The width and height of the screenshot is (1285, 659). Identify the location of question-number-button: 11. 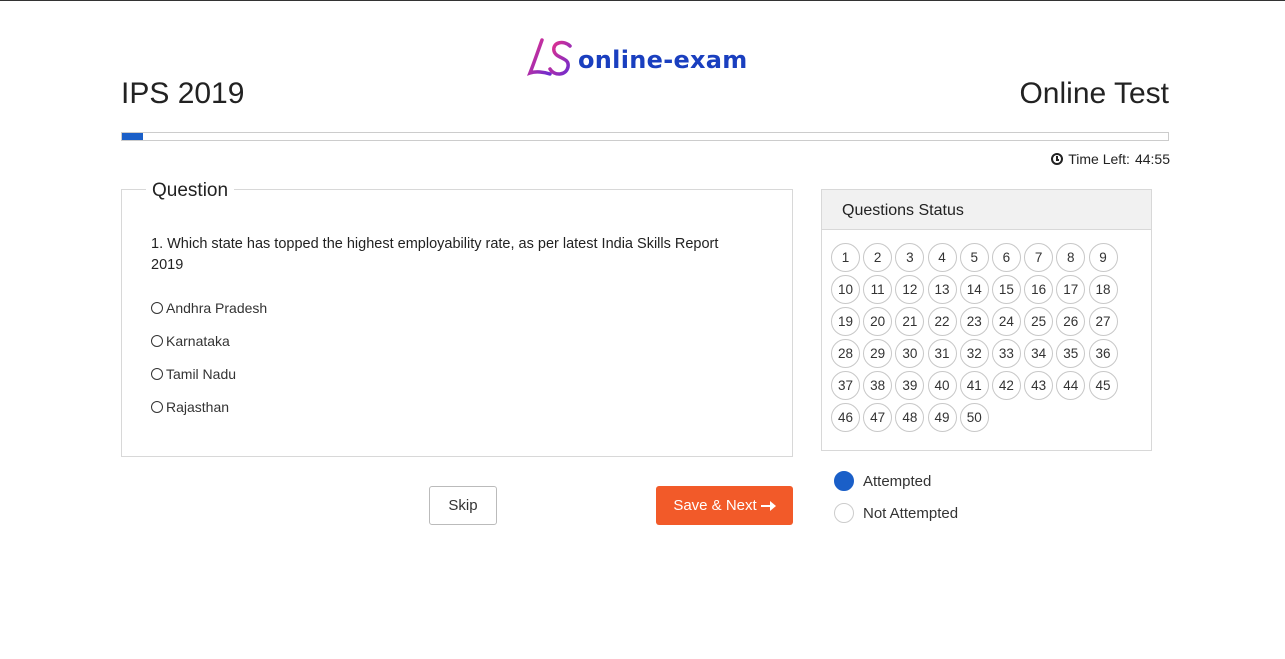
(878, 289).